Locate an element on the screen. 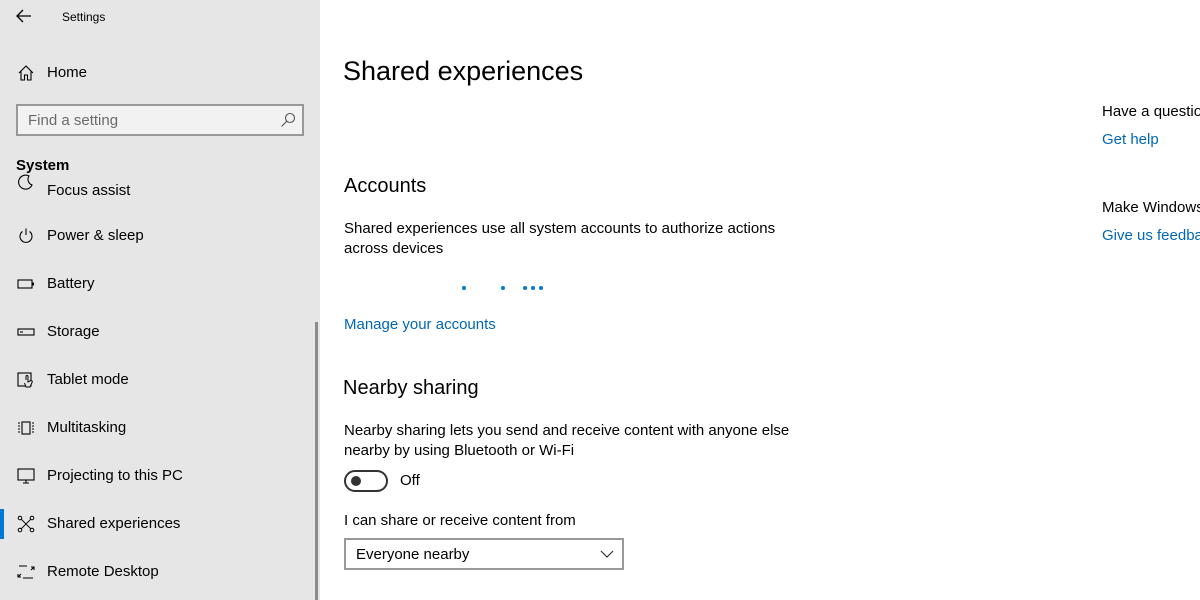 Image resolution: width=1200 pixels, height=600 pixels. sidebar-item-projecting: Projecting to this PC is located at coordinates (158, 476).